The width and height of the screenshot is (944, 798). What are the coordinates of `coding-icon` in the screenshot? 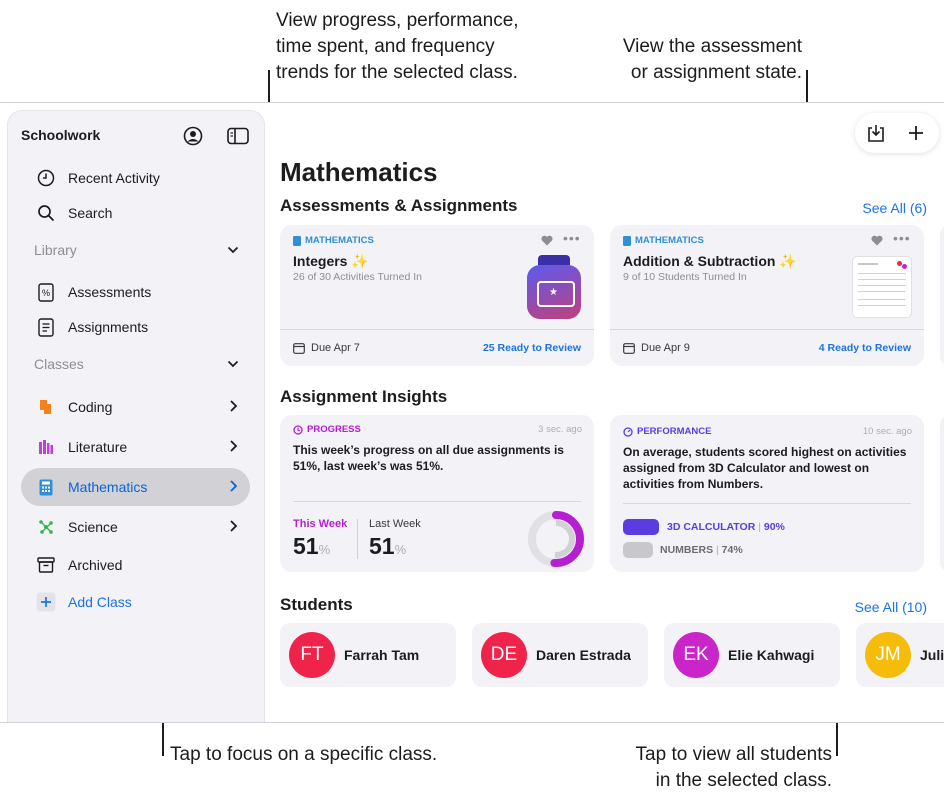 It's located at (46, 407).